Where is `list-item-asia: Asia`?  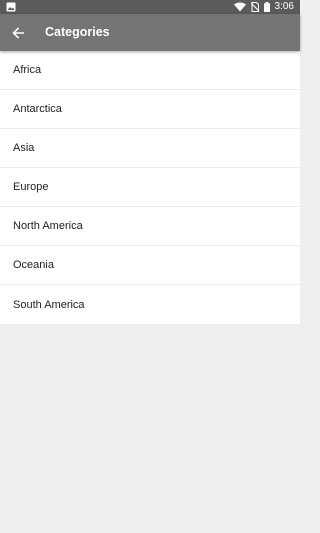
list-item-asia: Asia is located at coordinates (150, 148).